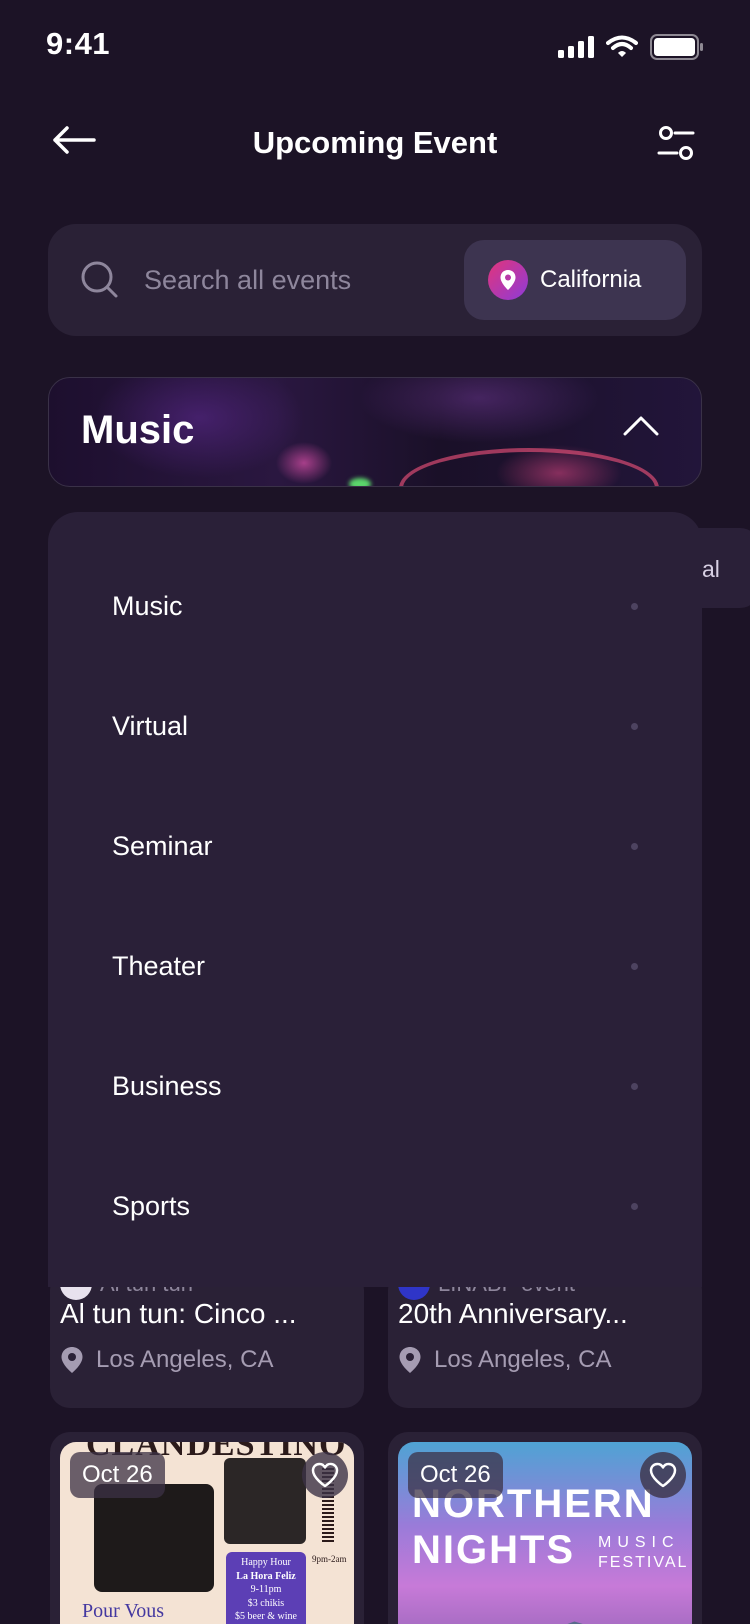  Describe the element at coordinates (375, 1206) in the screenshot. I see `dropdown-item-sports: Sports` at that location.